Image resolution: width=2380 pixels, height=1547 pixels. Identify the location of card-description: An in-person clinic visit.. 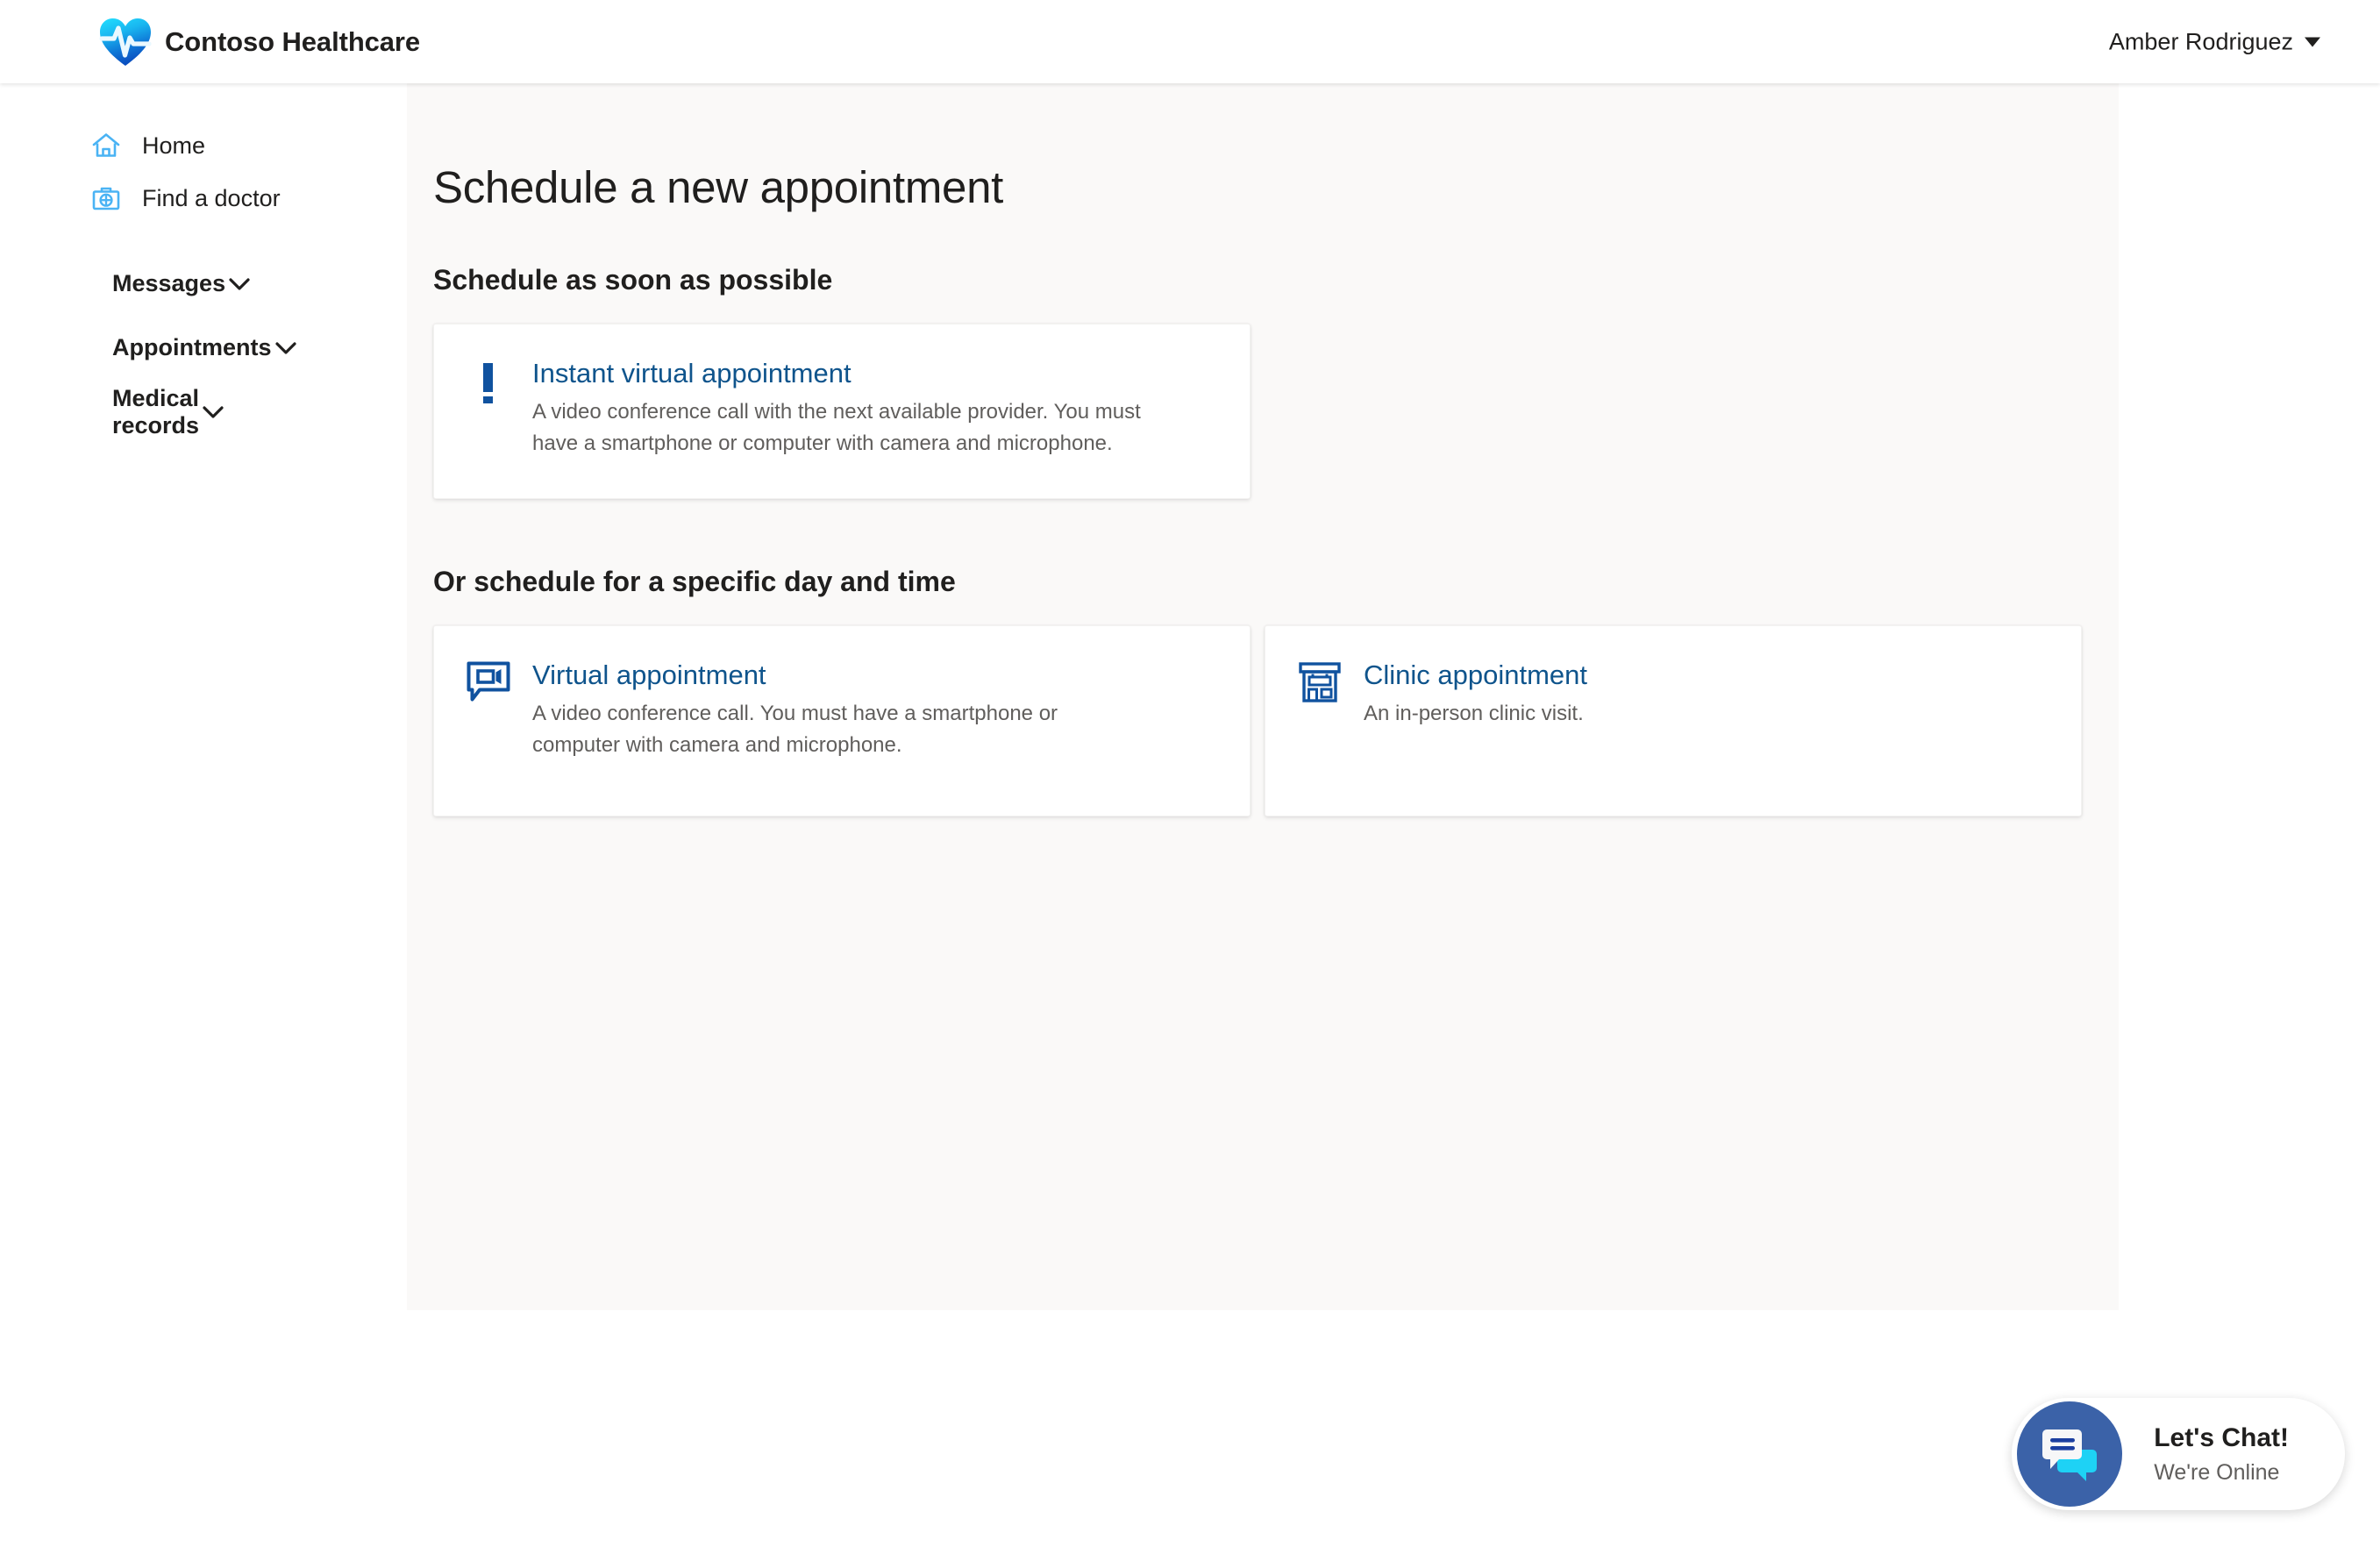
(1474, 713).